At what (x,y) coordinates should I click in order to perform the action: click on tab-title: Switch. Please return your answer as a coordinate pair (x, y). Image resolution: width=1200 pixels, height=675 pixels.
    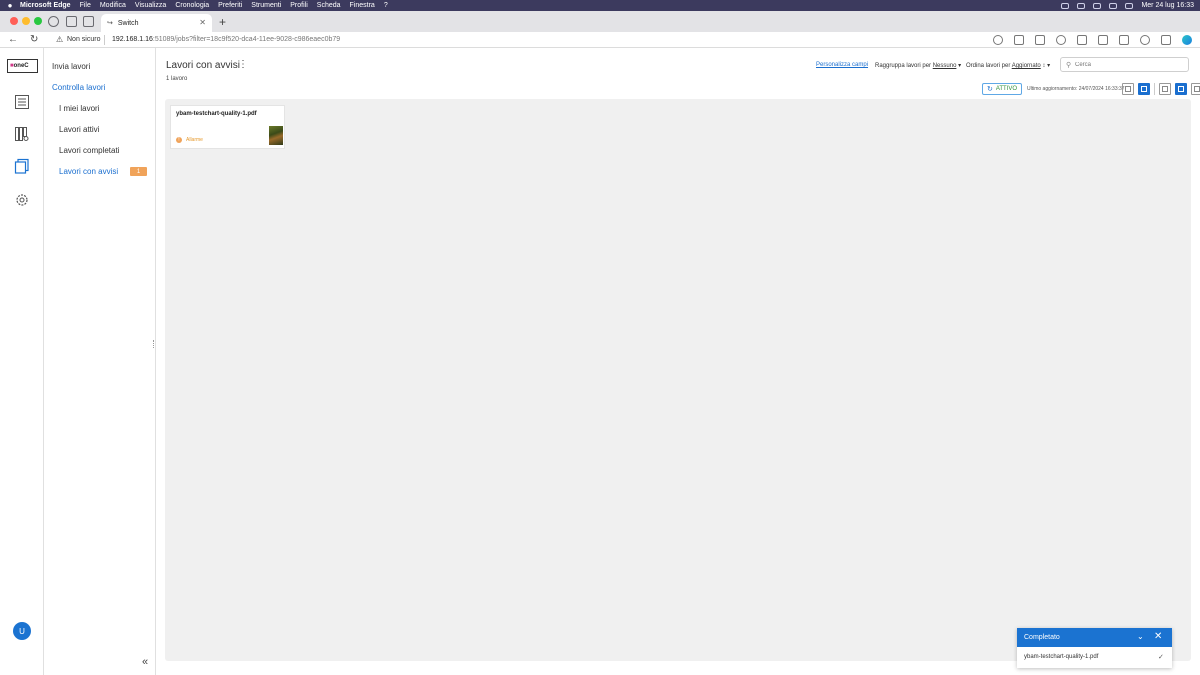
    Looking at the image, I should click on (128, 23).